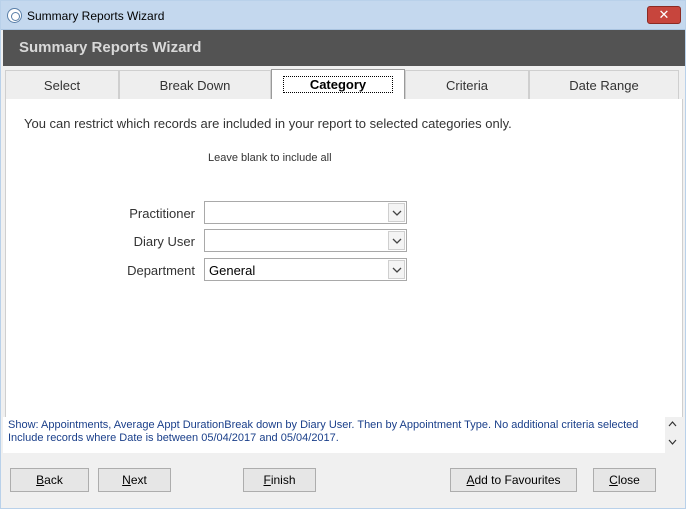 This screenshot has width=686, height=509. Describe the element at coordinates (344, 48) in the screenshot. I see `wizard-header: Summary Reports Wizard` at that location.